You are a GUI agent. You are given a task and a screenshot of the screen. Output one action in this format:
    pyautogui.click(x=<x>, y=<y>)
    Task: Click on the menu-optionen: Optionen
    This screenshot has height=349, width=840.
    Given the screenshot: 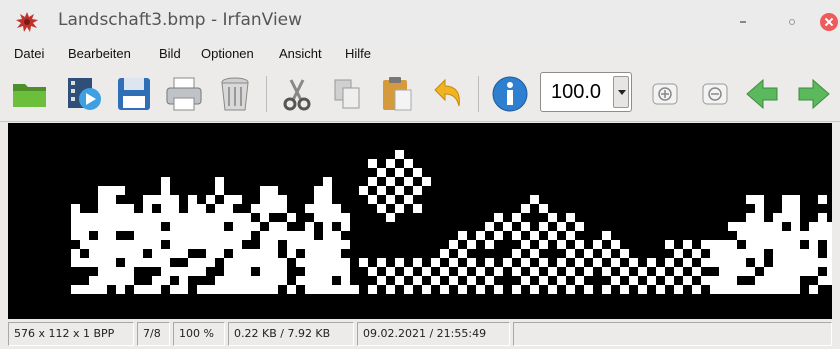 What is the action you would take?
    pyautogui.click(x=227, y=53)
    